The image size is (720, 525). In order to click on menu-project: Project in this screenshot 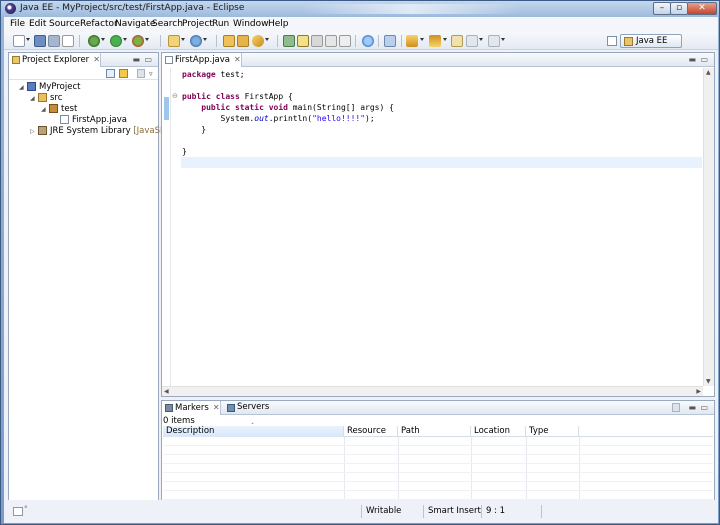, I will do `click(197, 24)`.